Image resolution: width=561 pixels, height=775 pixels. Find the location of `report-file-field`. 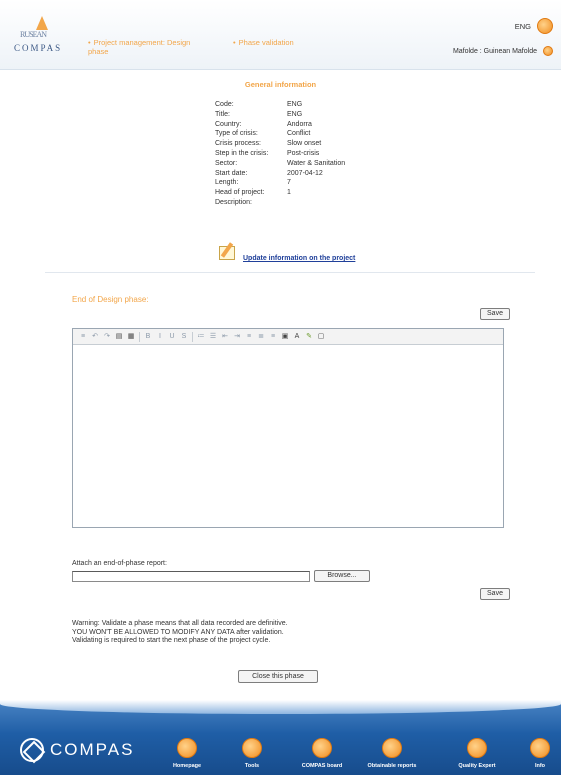

report-file-field is located at coordinates (191, 576).